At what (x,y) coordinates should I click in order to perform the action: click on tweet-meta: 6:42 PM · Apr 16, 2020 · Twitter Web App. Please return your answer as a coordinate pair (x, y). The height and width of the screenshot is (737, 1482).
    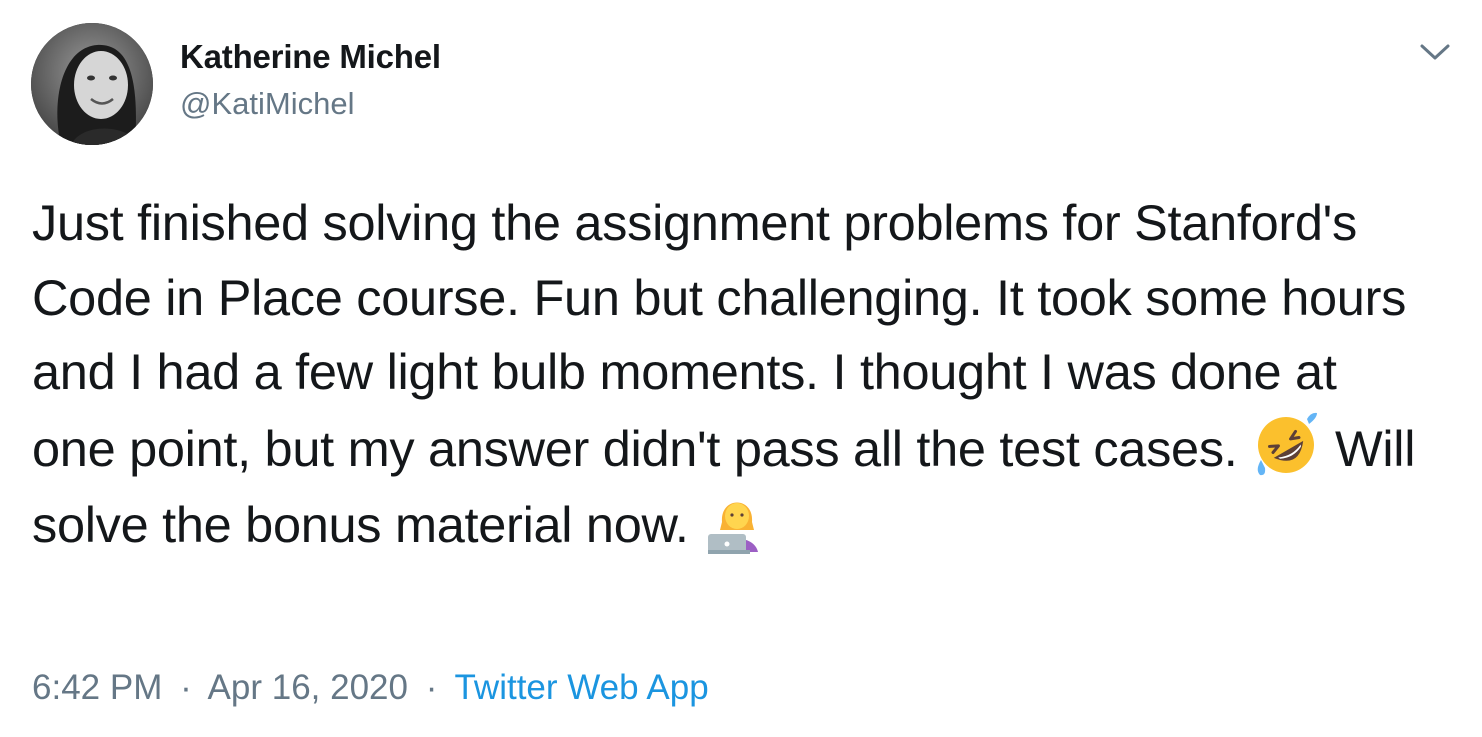
    Looking at the image, I should click on (370, 688).